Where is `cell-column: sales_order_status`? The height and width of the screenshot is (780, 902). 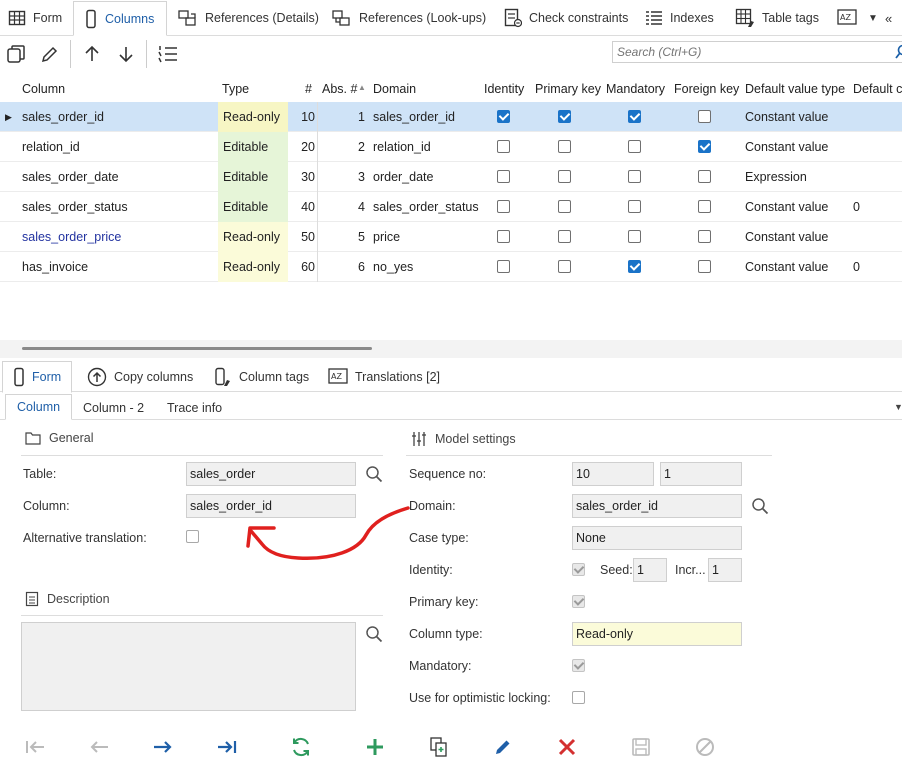 cell-column: sales_order_status is located at coordinates (75, 207).